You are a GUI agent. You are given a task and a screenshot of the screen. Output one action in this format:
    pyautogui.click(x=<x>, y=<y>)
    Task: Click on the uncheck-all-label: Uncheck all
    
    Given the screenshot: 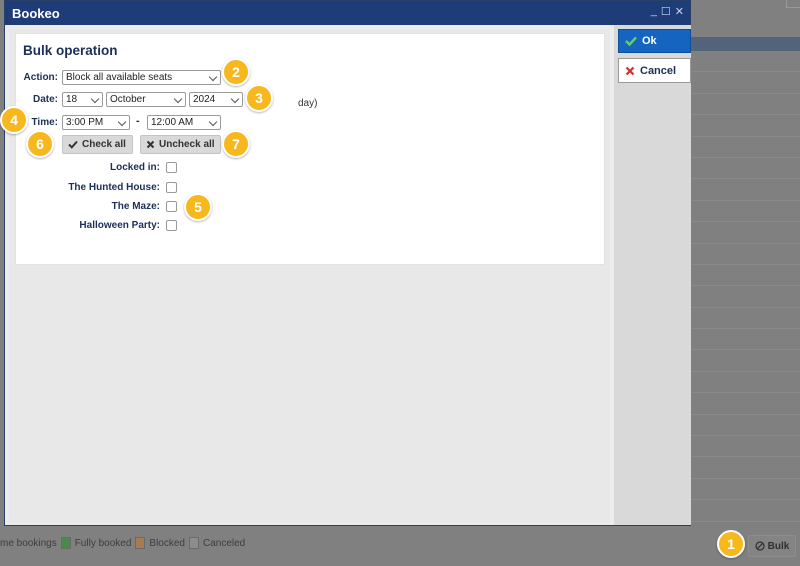 What is the action you would take?
    pyautogui.click(x=187, y=144)
    